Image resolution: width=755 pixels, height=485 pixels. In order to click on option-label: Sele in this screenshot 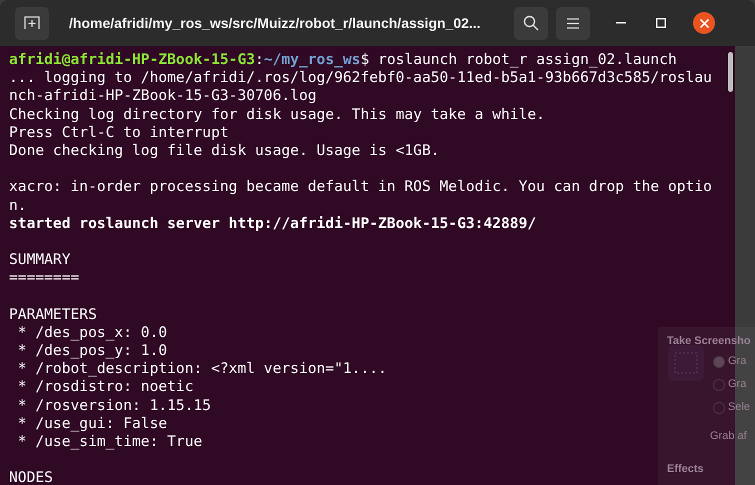, I will do `click(739, 407)`.